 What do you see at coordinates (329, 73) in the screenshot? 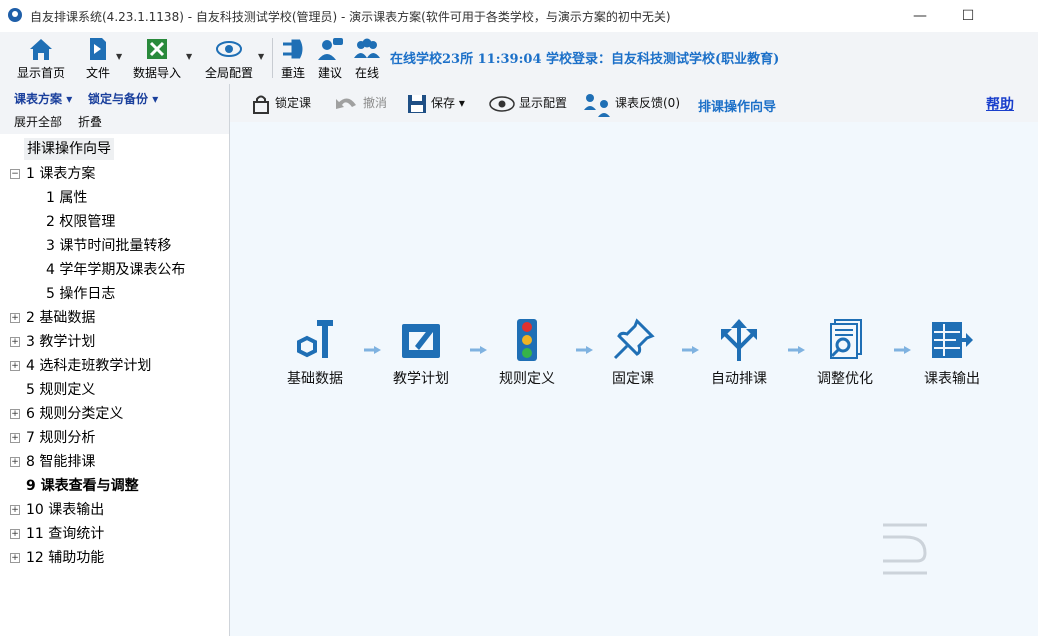
I see `suggest-label: 建议` at bounding box center [329, 73].